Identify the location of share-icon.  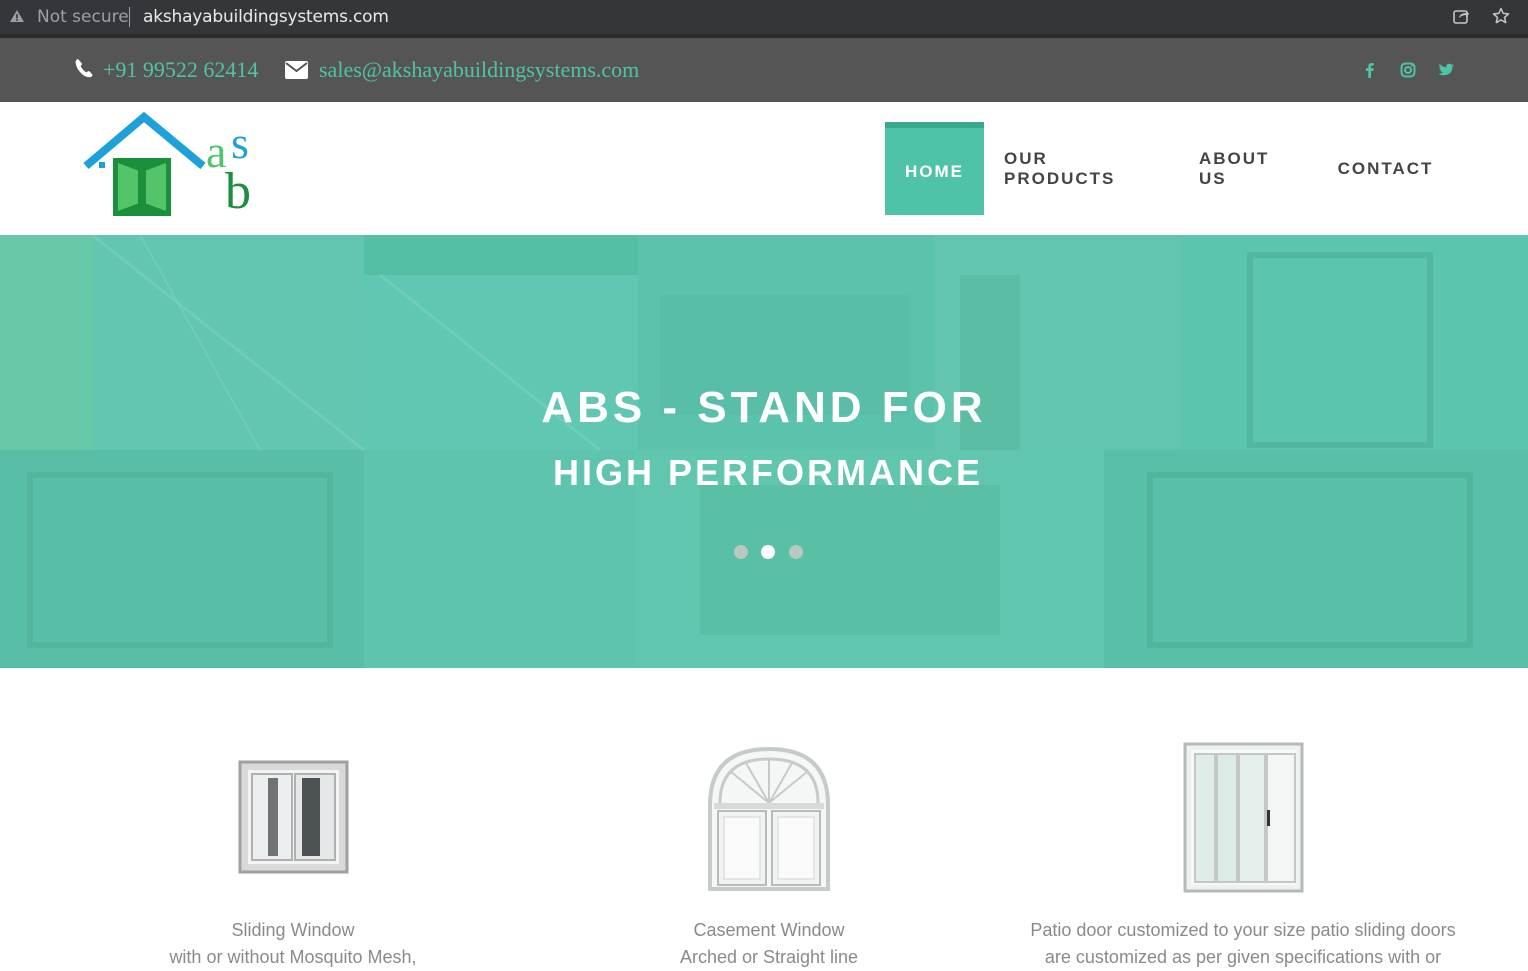
(1461, 16).